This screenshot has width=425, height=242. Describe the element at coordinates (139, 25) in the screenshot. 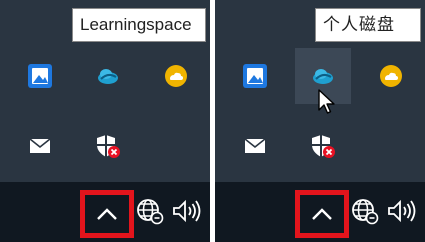

I see `tray-tooltip: Learningspace` at that location.